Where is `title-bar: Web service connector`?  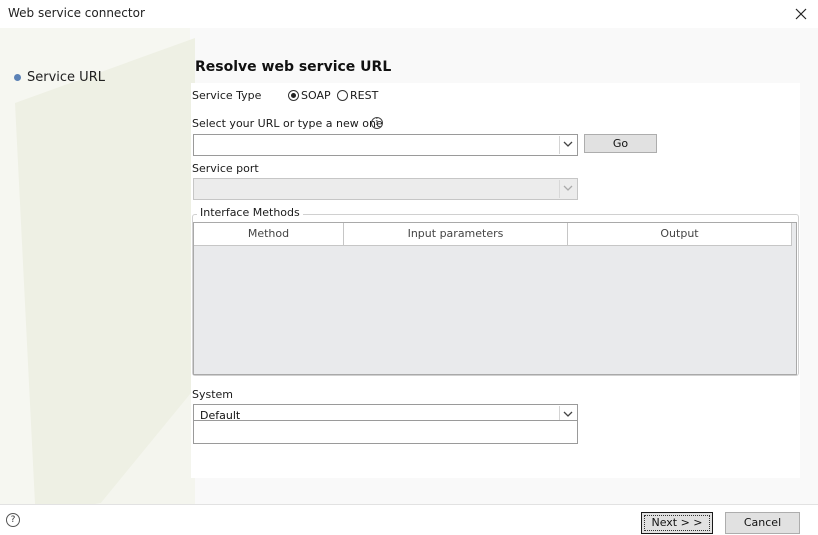
title-bar: Web service connector is located at coordinates (409, 14).